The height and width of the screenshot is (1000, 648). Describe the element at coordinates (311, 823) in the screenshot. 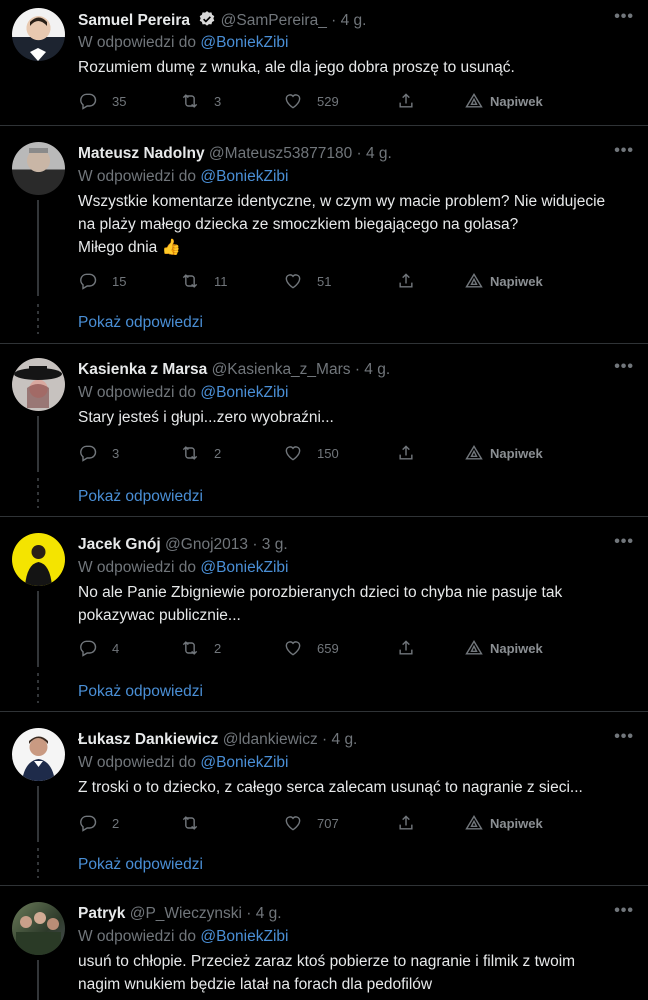

I see `like-button: 707` at that location.